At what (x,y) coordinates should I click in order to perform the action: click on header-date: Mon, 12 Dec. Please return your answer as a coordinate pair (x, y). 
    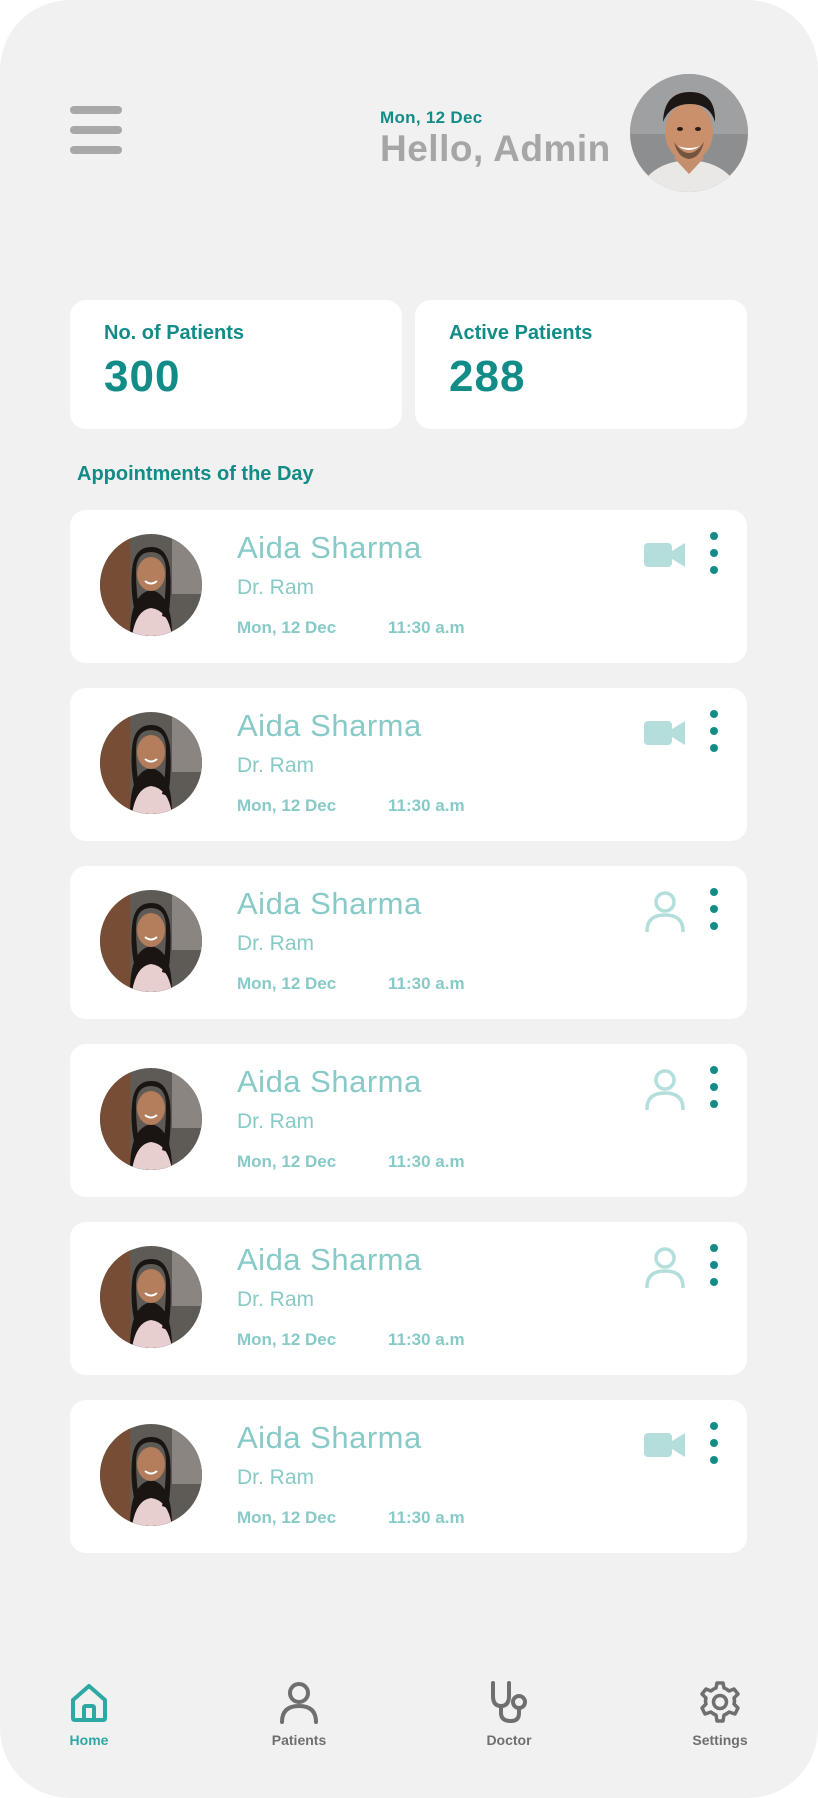
    Looking at the image, I should click on (431, 117).